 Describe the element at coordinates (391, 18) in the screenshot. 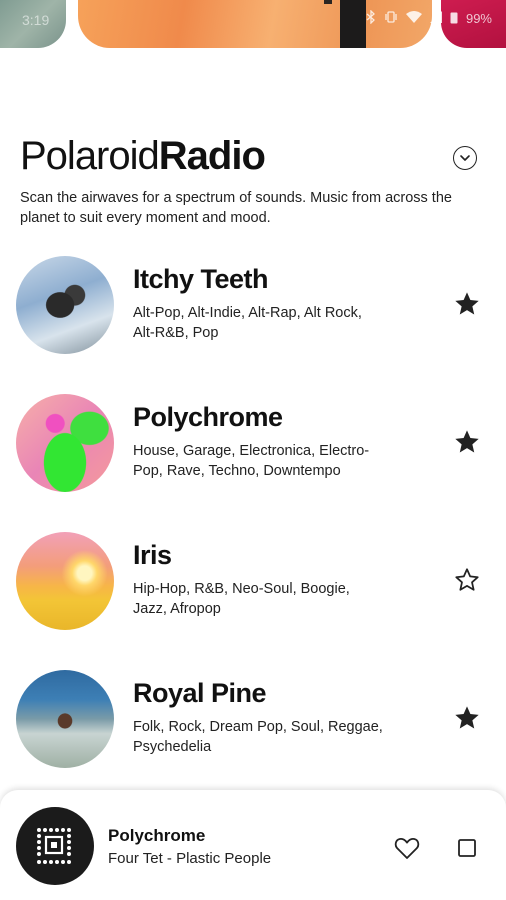

I see `vibrate-icon` at that location.